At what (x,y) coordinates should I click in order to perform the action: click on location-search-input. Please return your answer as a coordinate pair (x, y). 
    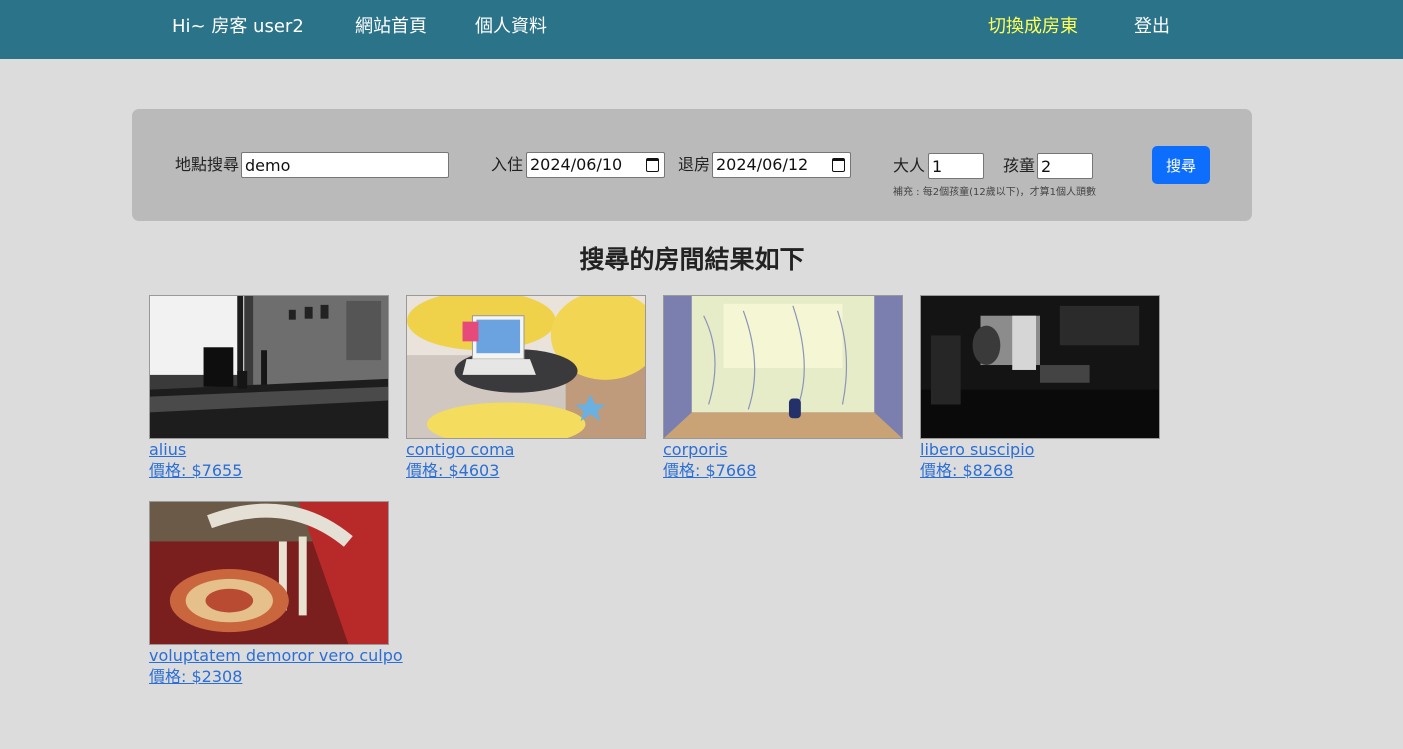
    Looking at the image, I should click on (345, 165).